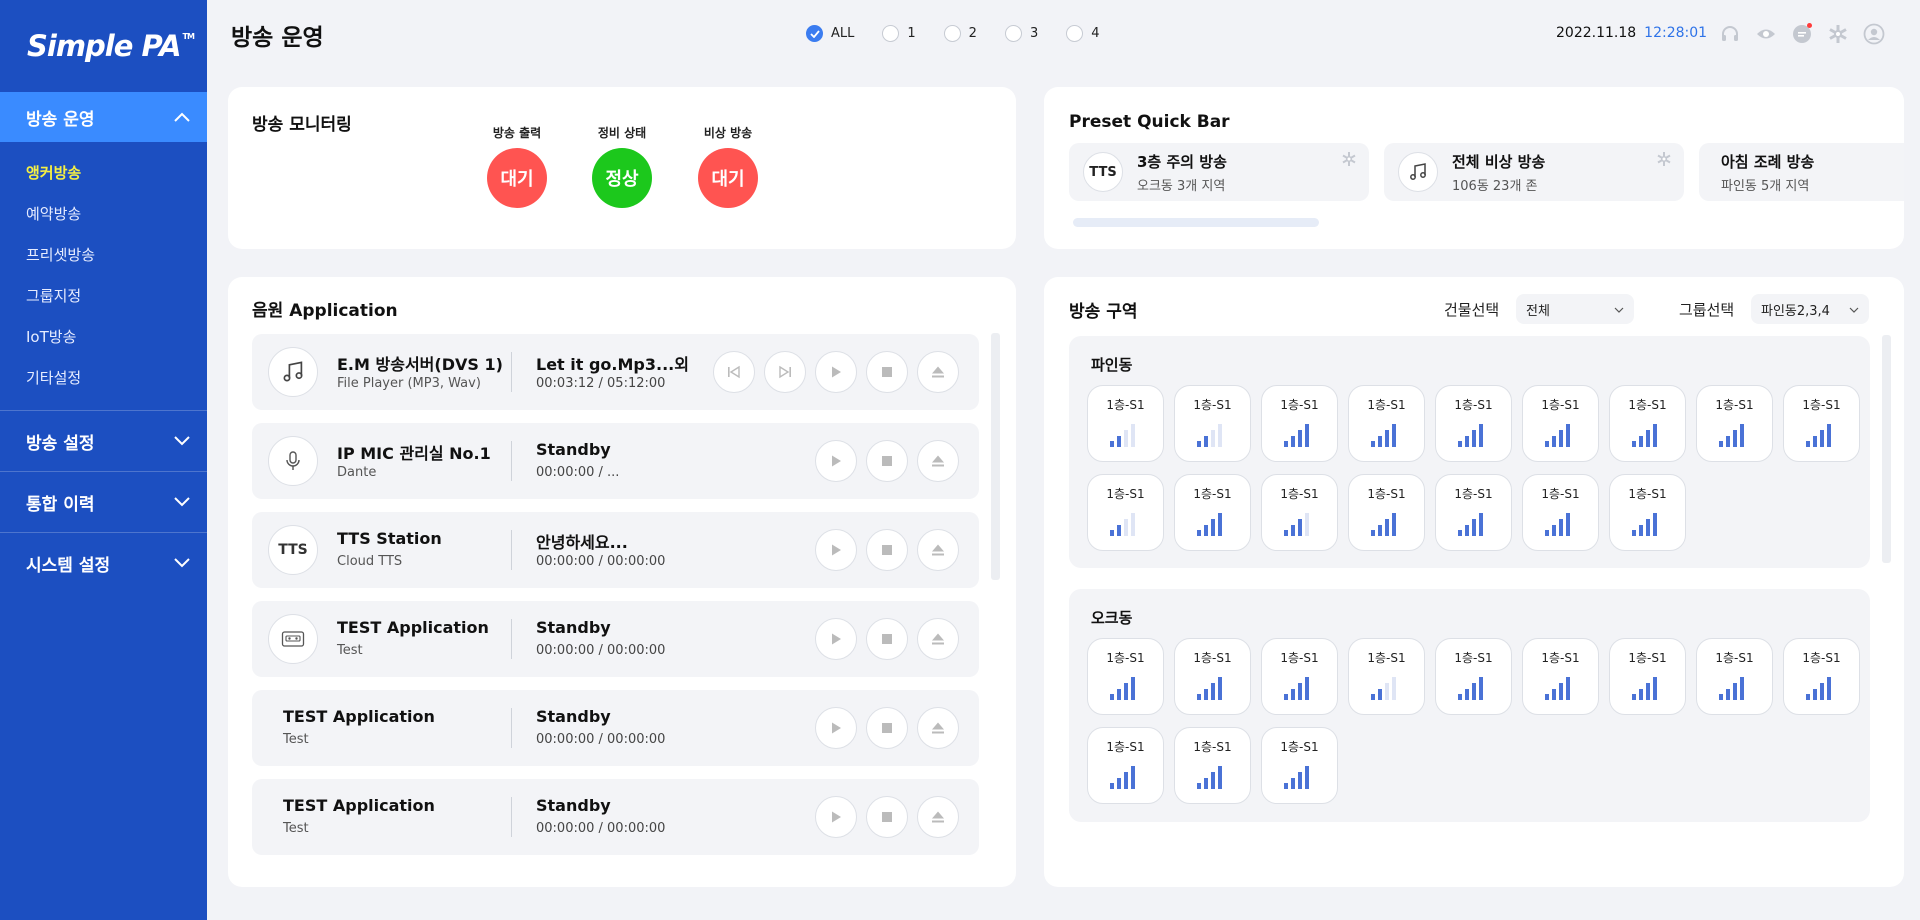 This screenshot has height=920, width=1920. I want to click on user-icon, so click(1874, 34).